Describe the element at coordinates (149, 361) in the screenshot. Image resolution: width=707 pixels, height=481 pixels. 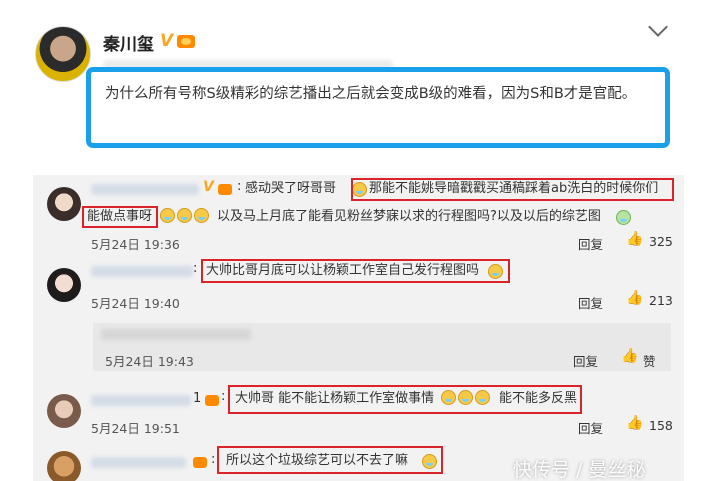
I see `comment-date: 5月24日 19:43` at that location.